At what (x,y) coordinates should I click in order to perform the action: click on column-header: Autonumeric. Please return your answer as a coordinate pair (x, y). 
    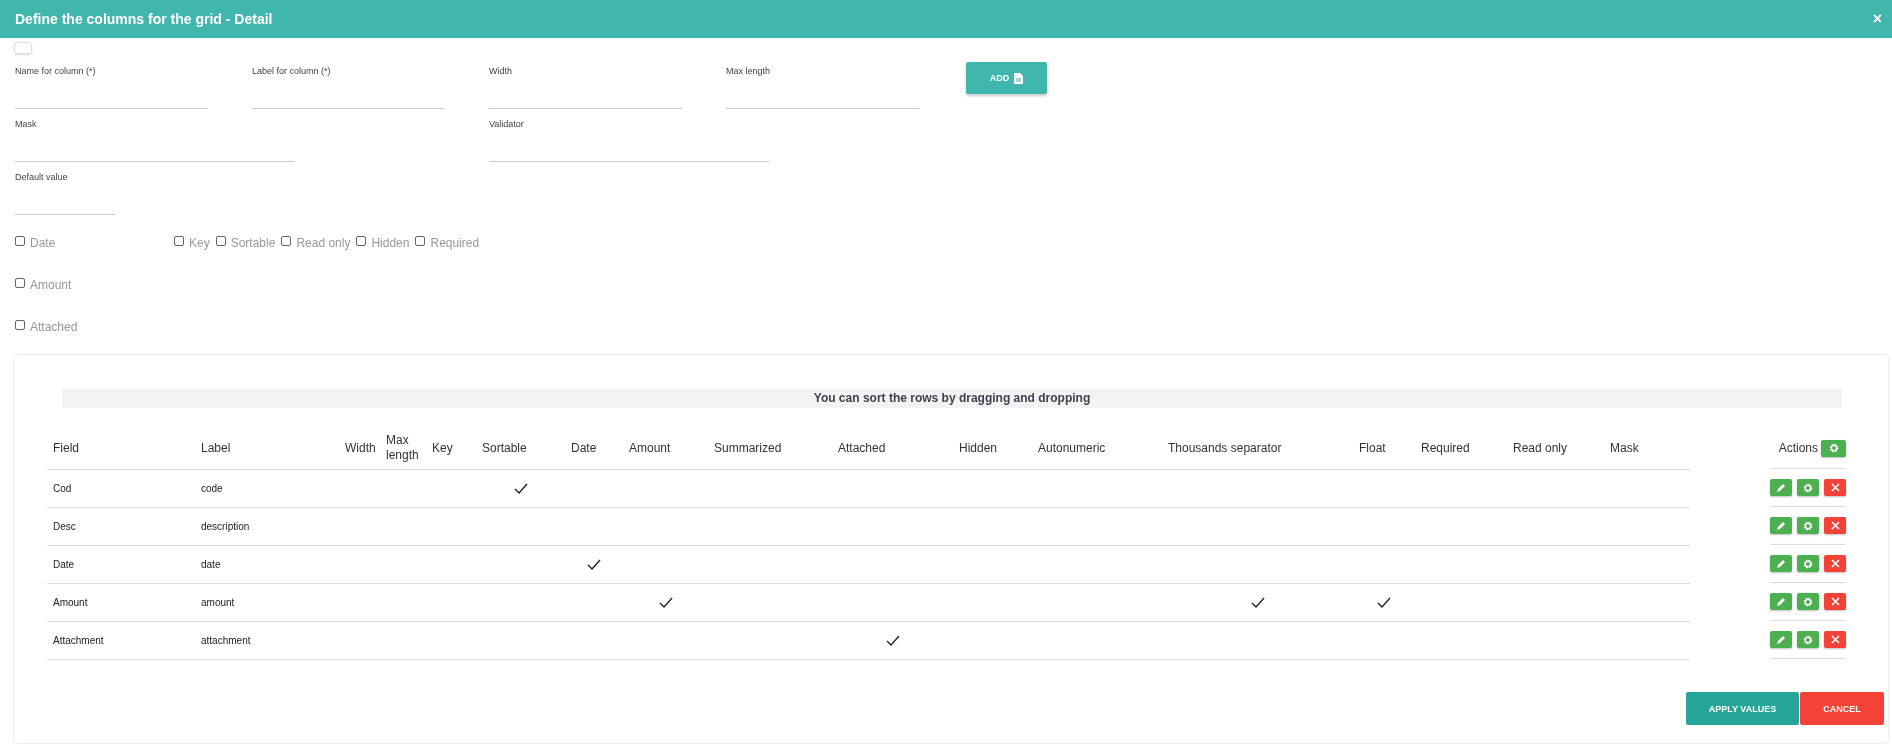
    Looking at the image, I should click on (1097, 448).